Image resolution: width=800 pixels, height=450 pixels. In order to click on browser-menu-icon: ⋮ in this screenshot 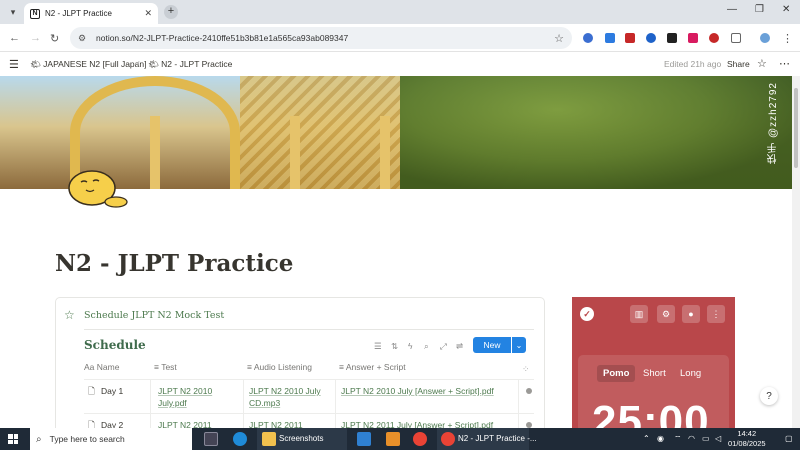, I will do `click(787, 38)`.